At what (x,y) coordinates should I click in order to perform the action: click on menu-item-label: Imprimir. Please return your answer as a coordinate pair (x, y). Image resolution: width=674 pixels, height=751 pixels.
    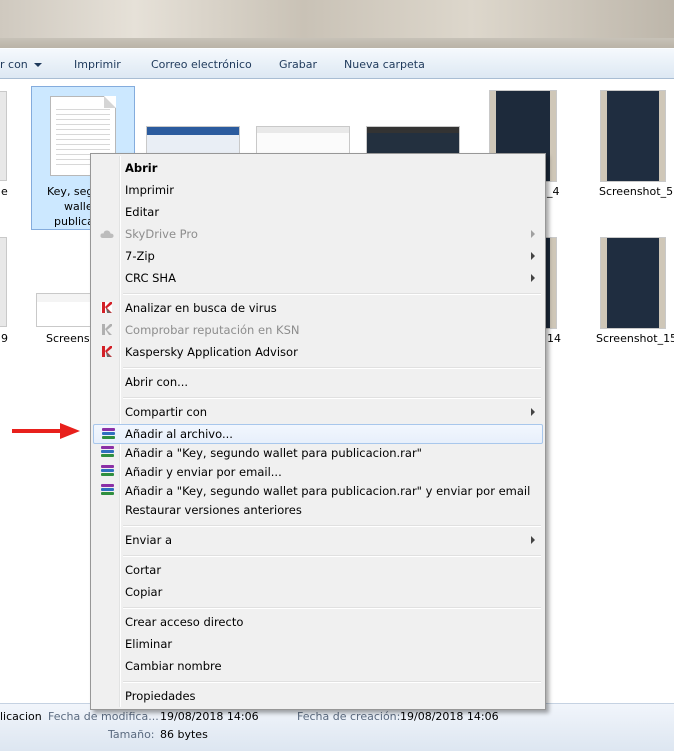
    Looking at the image, I should click on (149, 190).